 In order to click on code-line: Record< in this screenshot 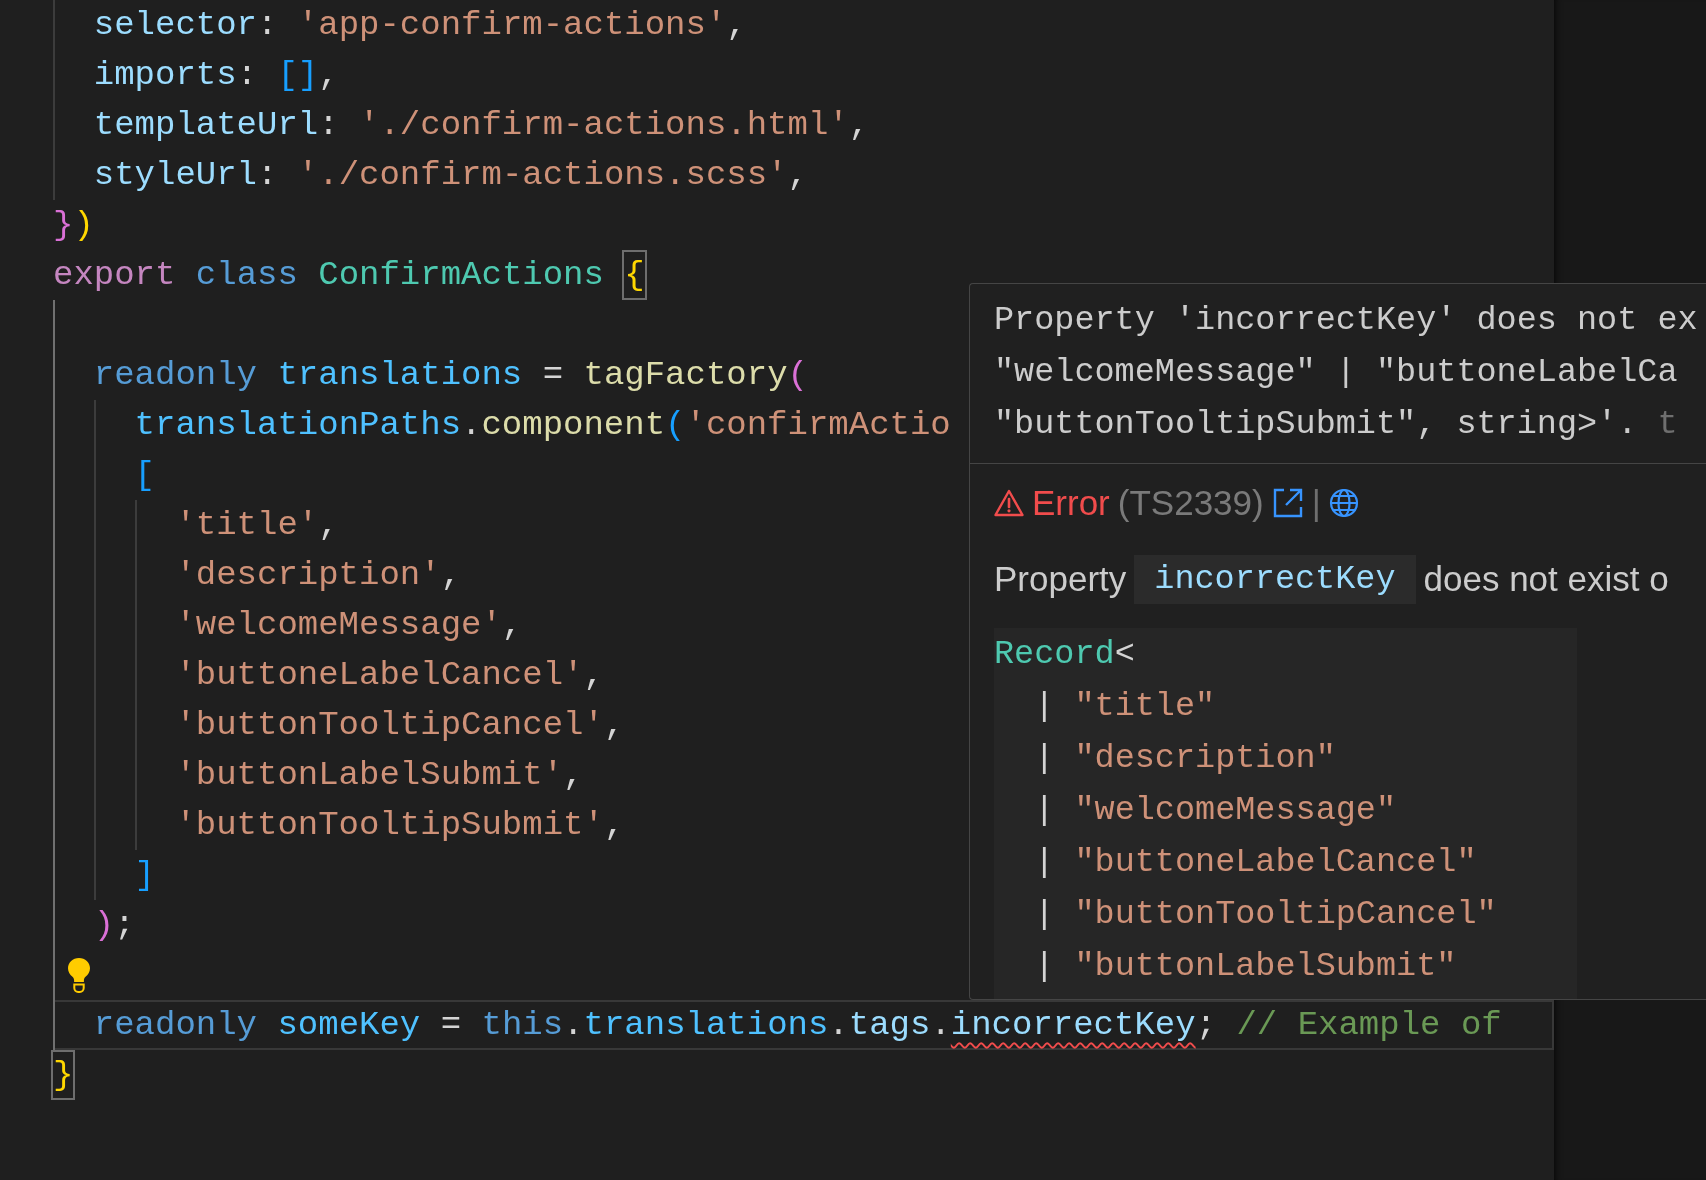, I will do `click(1064, 654)`.